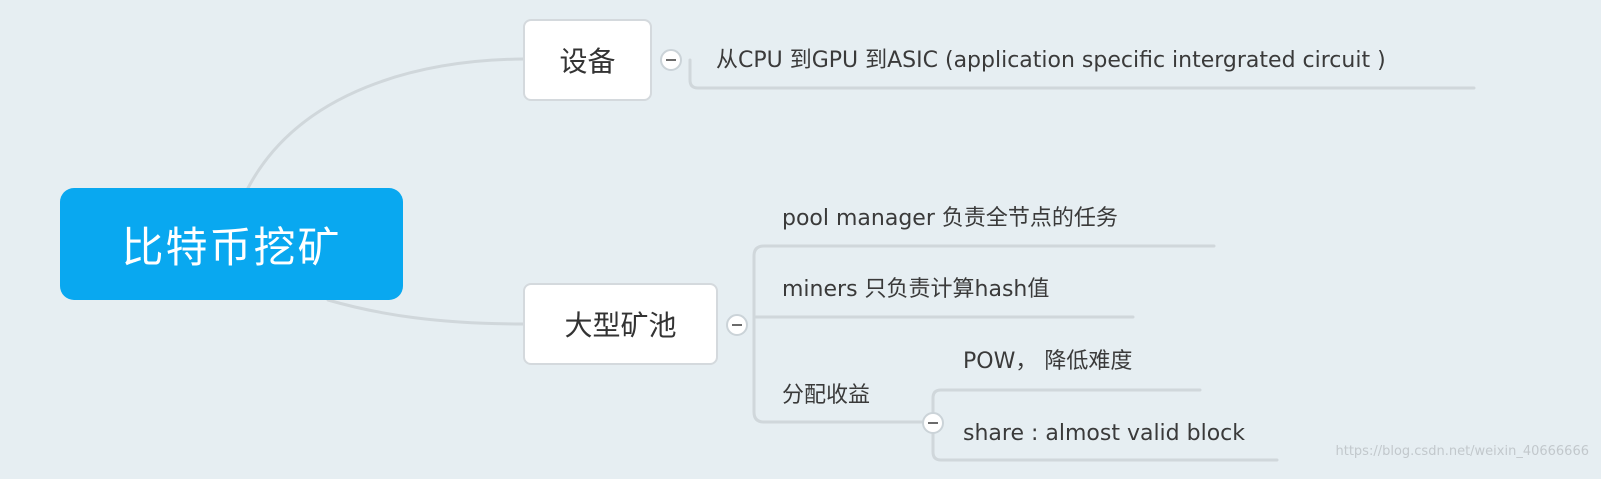  I want to click on collapse-pool-button, so click(737, 325).